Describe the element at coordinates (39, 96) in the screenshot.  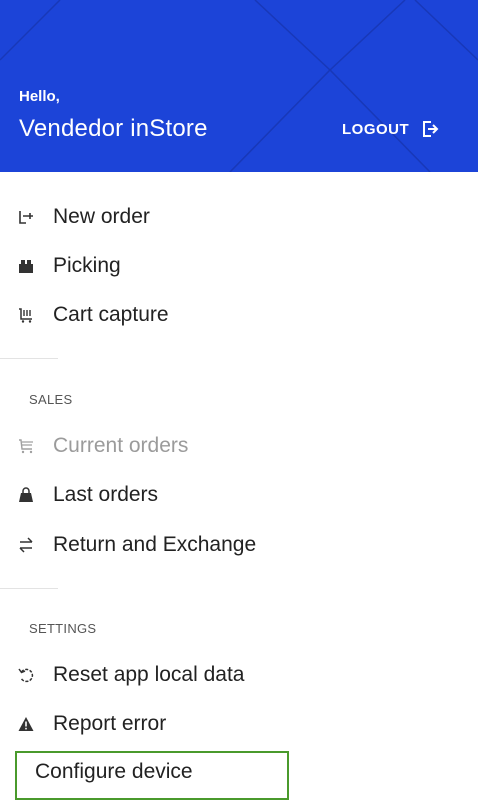
I see `greeting-text: Hello,` at that location.